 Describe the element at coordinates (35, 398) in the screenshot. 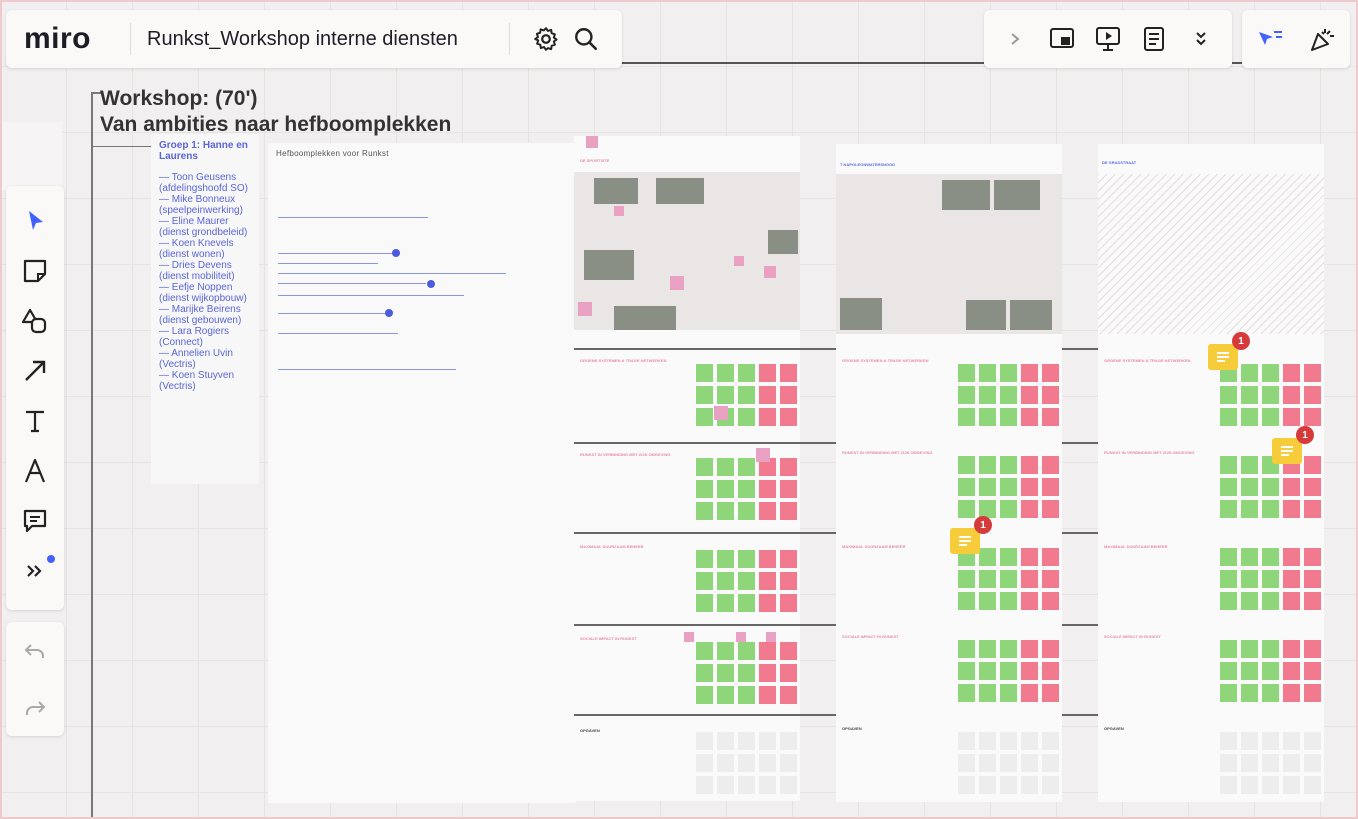

I see `left-toolbar` at that location.